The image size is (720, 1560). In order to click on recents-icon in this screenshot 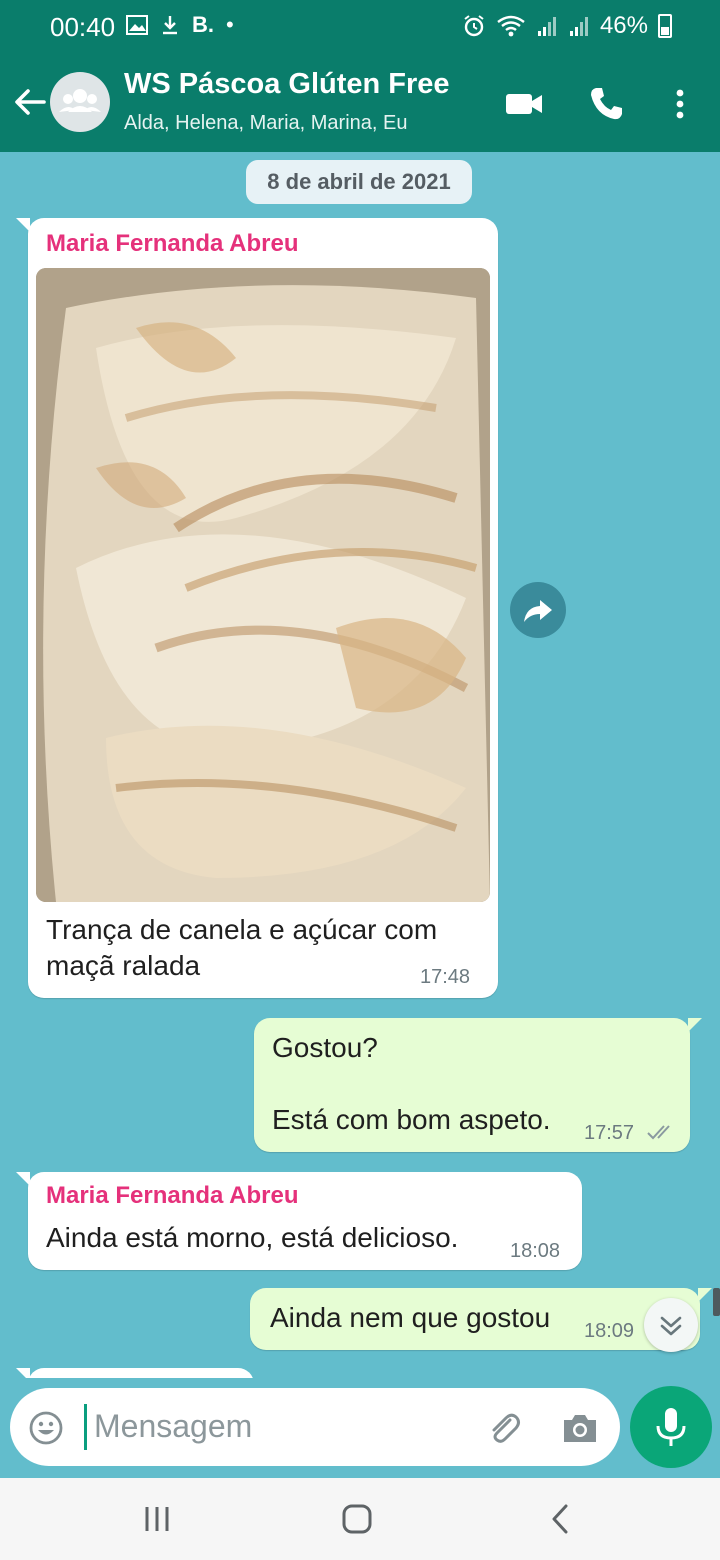, I will do `click(157, 1519)`.